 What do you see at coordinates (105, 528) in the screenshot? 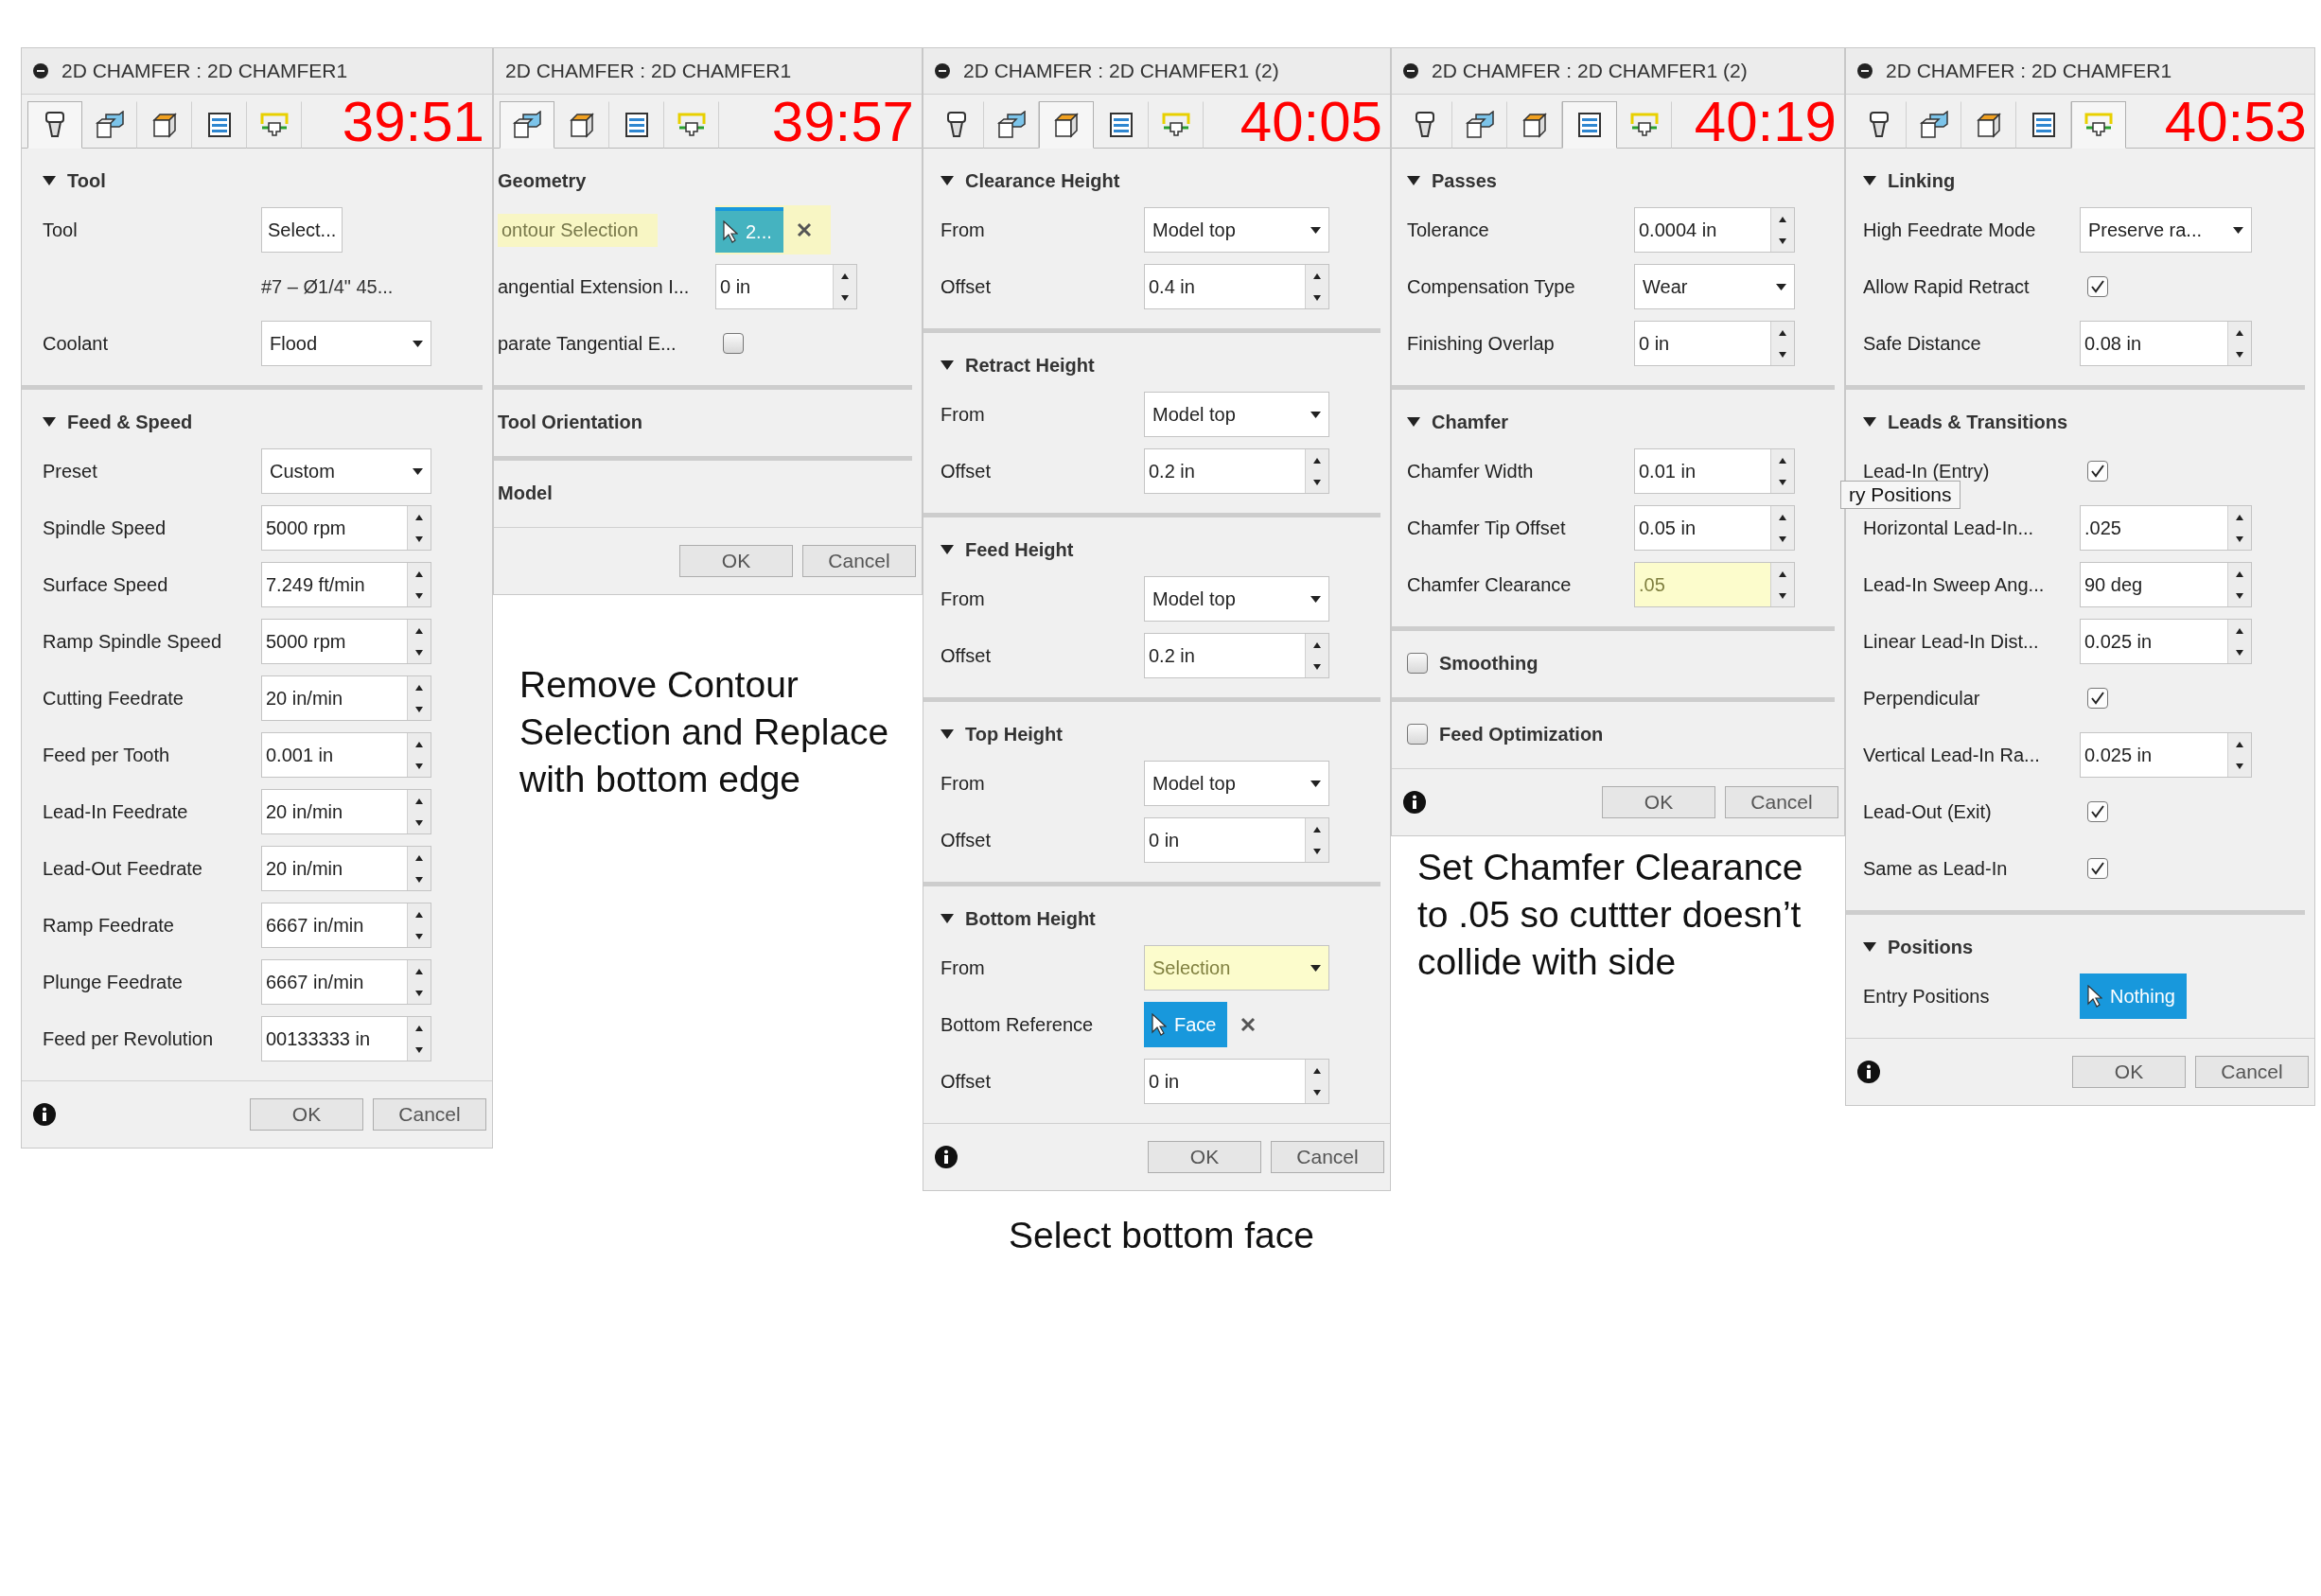
I see `field-label: Spindle Speed` at bounding box center [105, 528].